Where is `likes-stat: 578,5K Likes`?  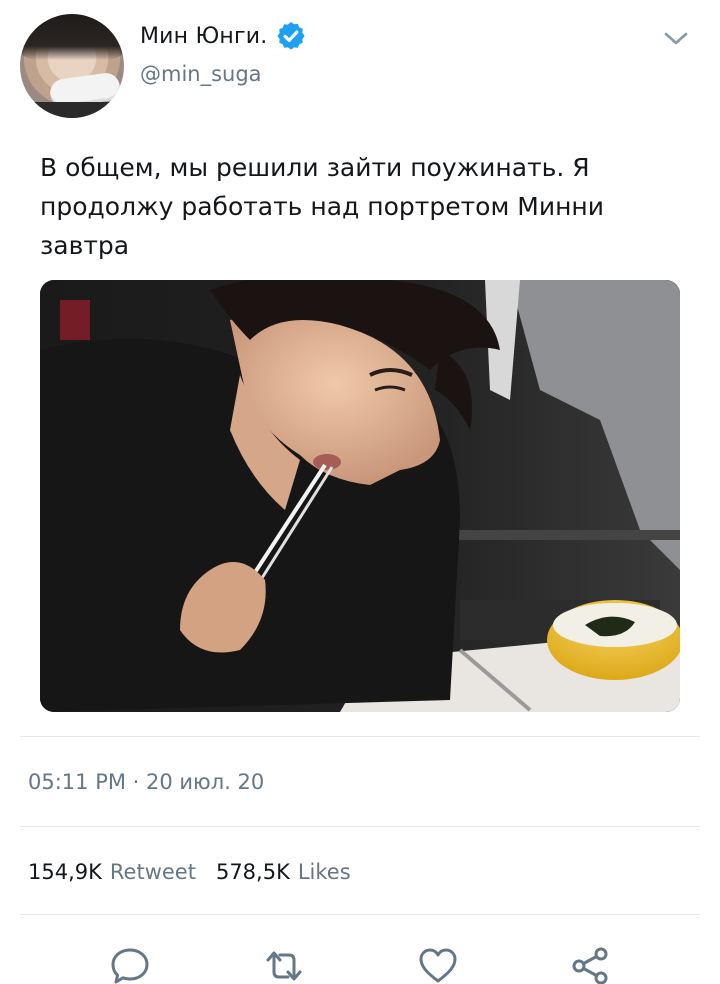 likes-stat: 578,5K Likes is located at coordinates (283, 872).